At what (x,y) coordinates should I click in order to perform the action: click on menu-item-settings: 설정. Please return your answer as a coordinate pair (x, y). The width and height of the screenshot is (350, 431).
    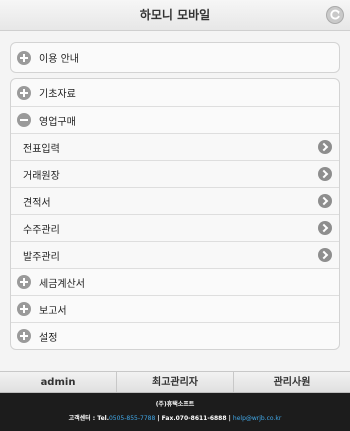
    Looking at the image, I should click on (175, 335).